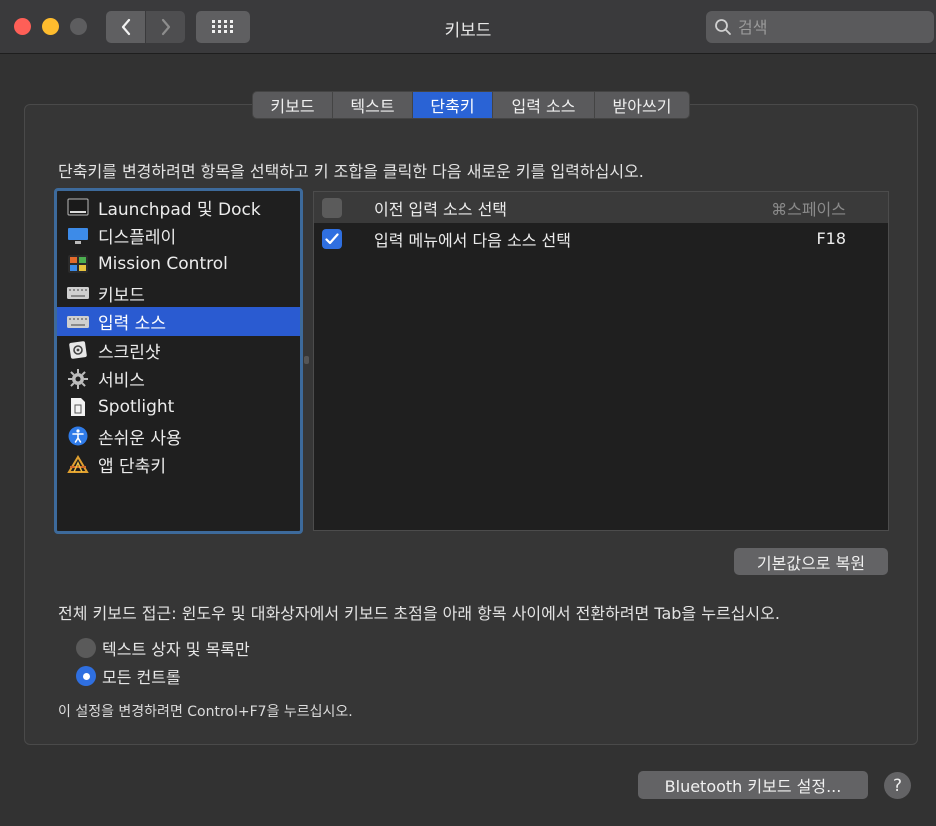 This screenshot has width=936, height=826. What do you see at coordinates (78, 26) in the screenshot?
I see `zoom-window-button` at bounding box center [78, 26].